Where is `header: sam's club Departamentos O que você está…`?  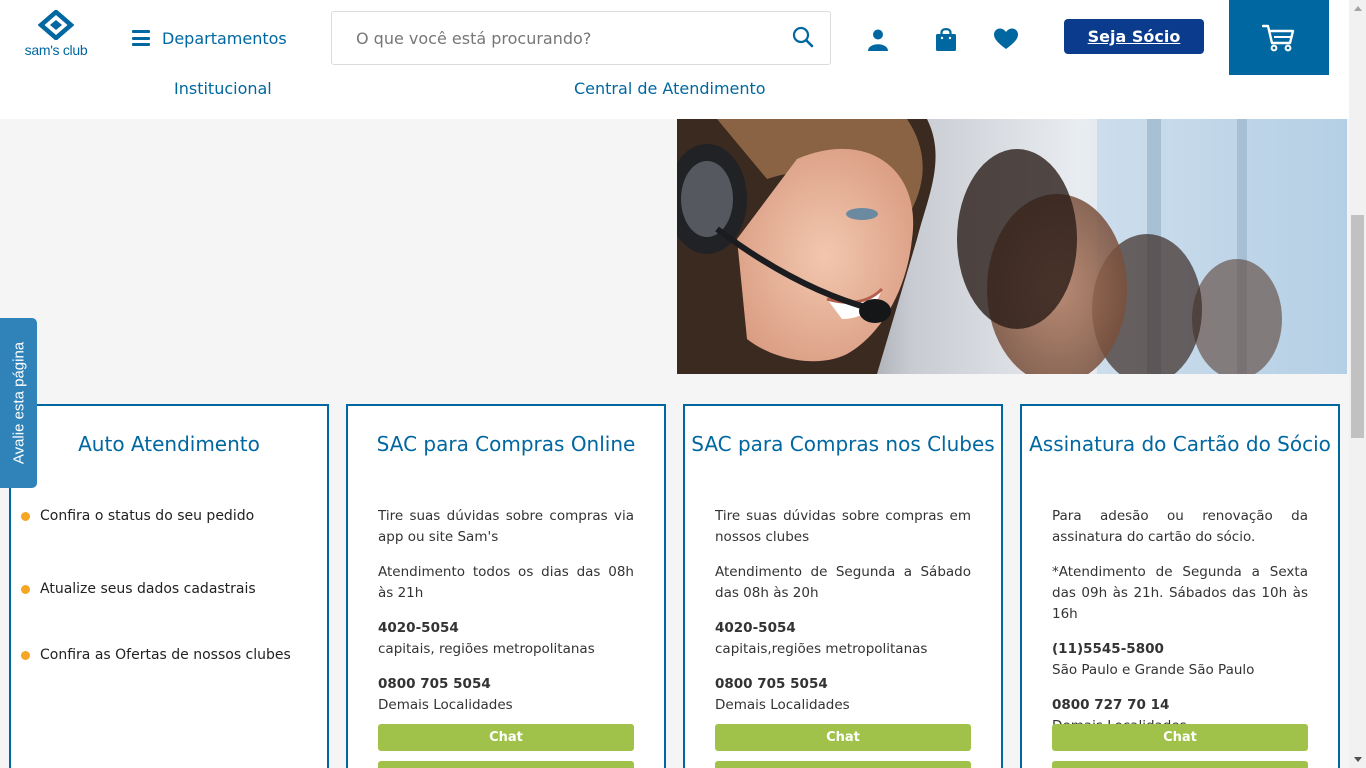
header: sam's club Departamentos O que você está… is located at coordinates (674, 37).